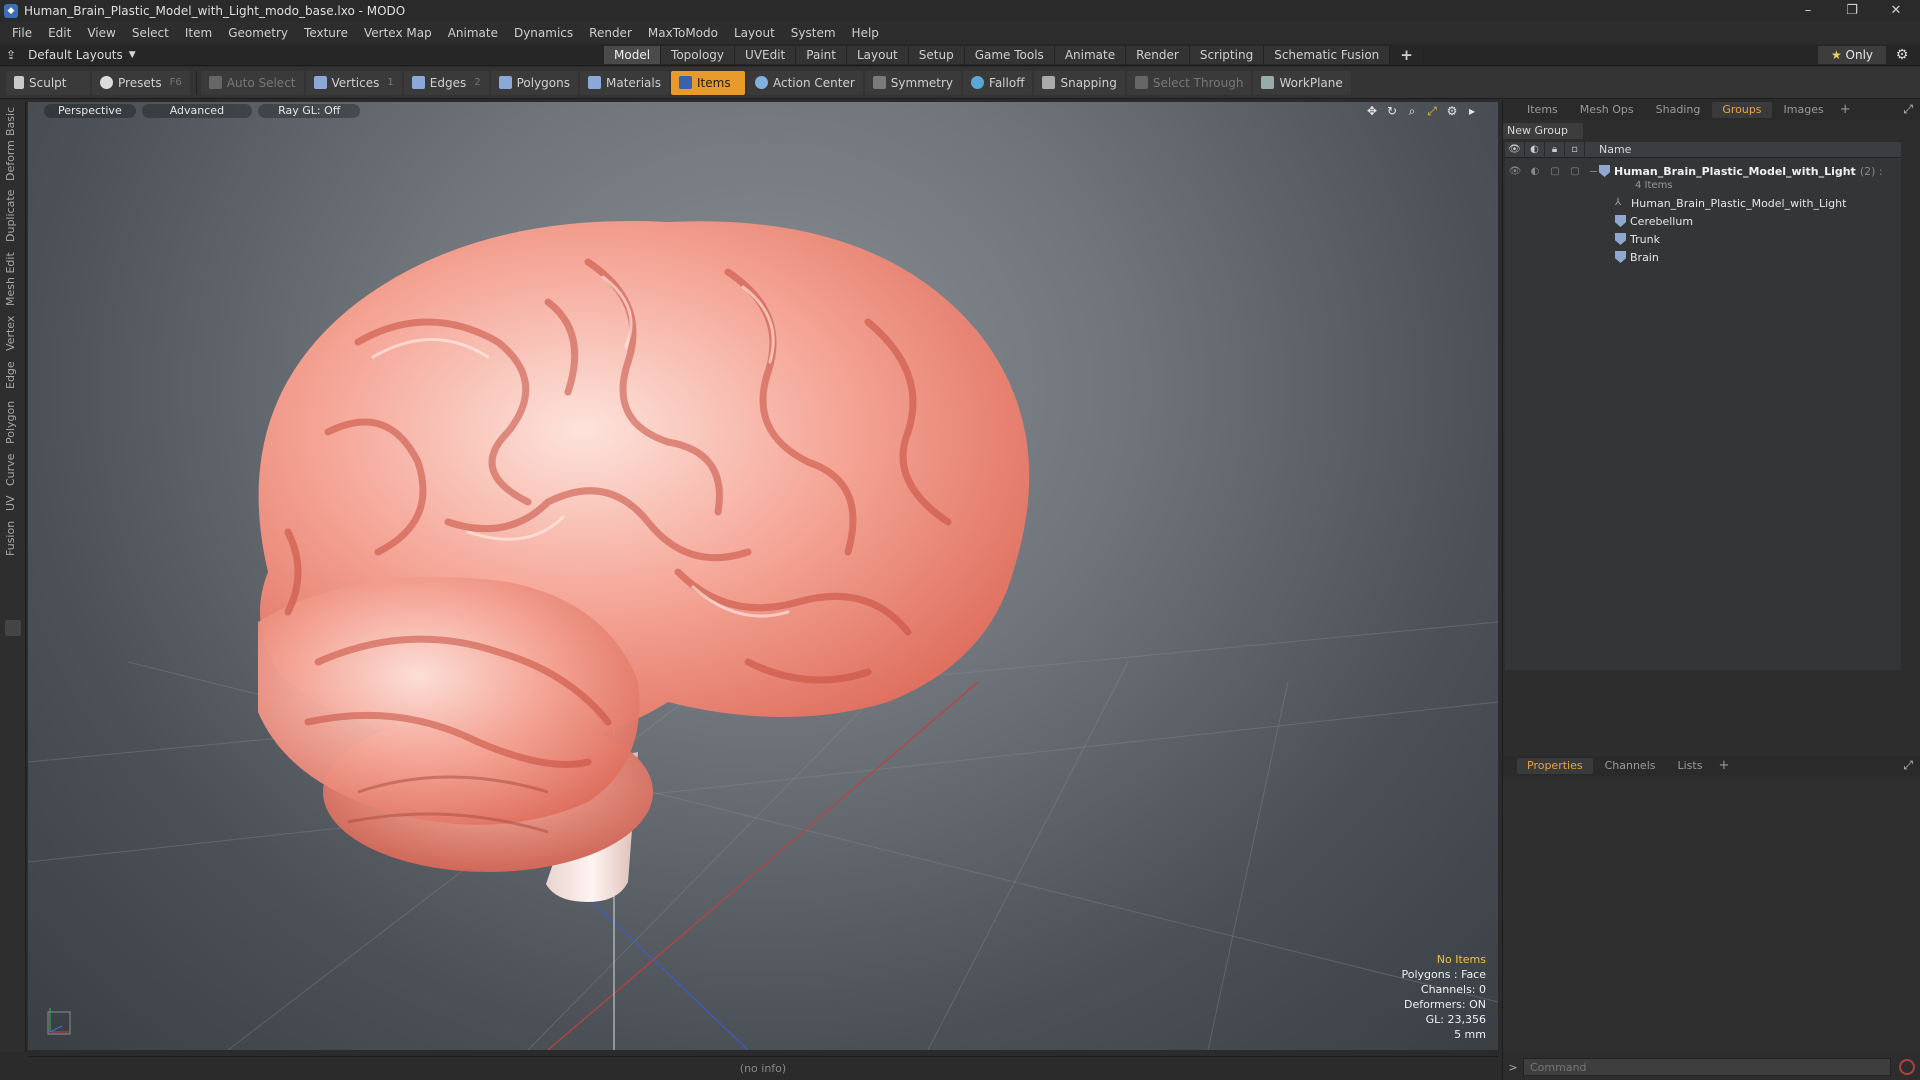  Describe the element at coordinates (1535, 171) in the screenshot. I see `render-icon: ◐` at that location.